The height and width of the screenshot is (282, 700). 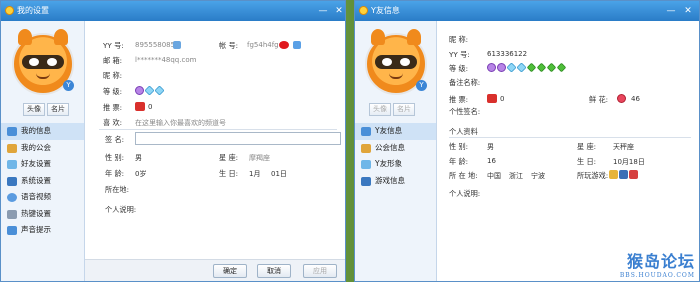 I want to click on friend-avatar: Y, so click(x=396, y=62).